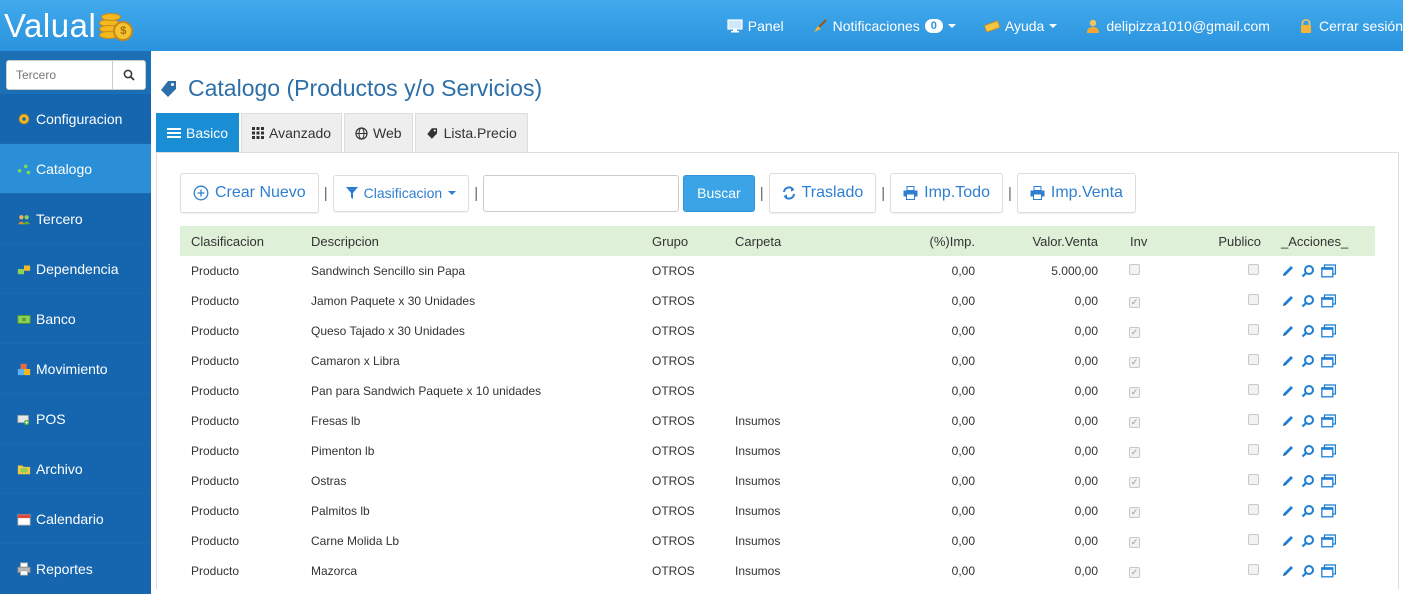  Describe the element at coordinates (69, 26) in the screenshot. I see `app-logo: Valual $` at that location.